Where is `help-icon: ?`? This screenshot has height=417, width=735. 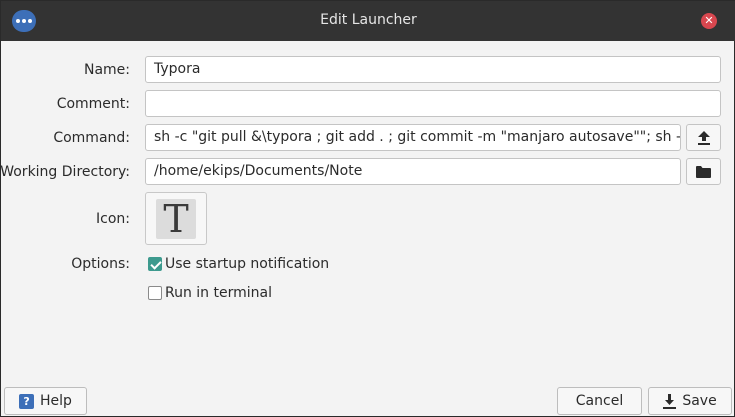 help-icon: ? is located at coordinates (27, 401).